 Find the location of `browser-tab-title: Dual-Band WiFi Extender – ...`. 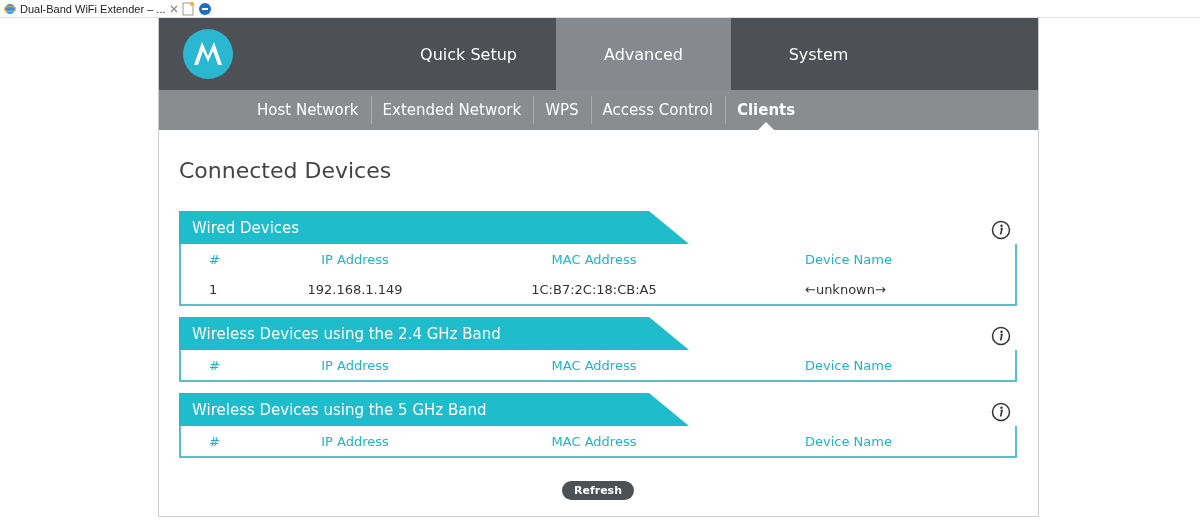

browser-tab-title: Dual-Band WiFi Extender – ... is located at coordinates (93, 8).